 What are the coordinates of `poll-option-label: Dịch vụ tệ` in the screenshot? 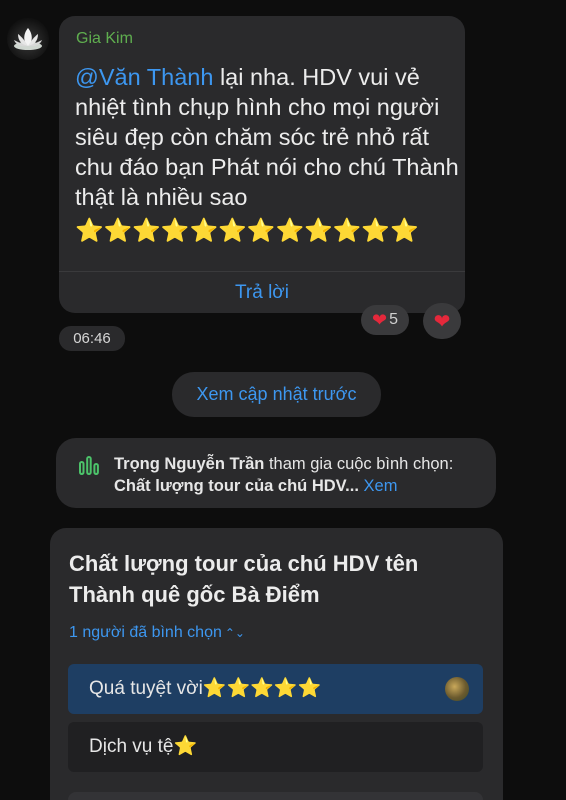 It's located at (131, 746).